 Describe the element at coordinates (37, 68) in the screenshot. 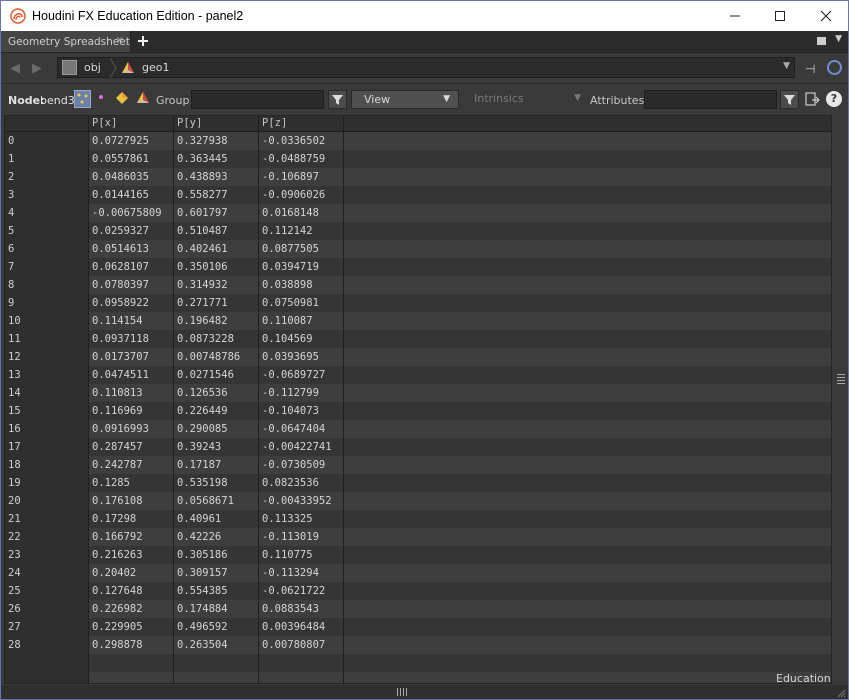

I see `forward-arrow-icon: ▶` at that location.